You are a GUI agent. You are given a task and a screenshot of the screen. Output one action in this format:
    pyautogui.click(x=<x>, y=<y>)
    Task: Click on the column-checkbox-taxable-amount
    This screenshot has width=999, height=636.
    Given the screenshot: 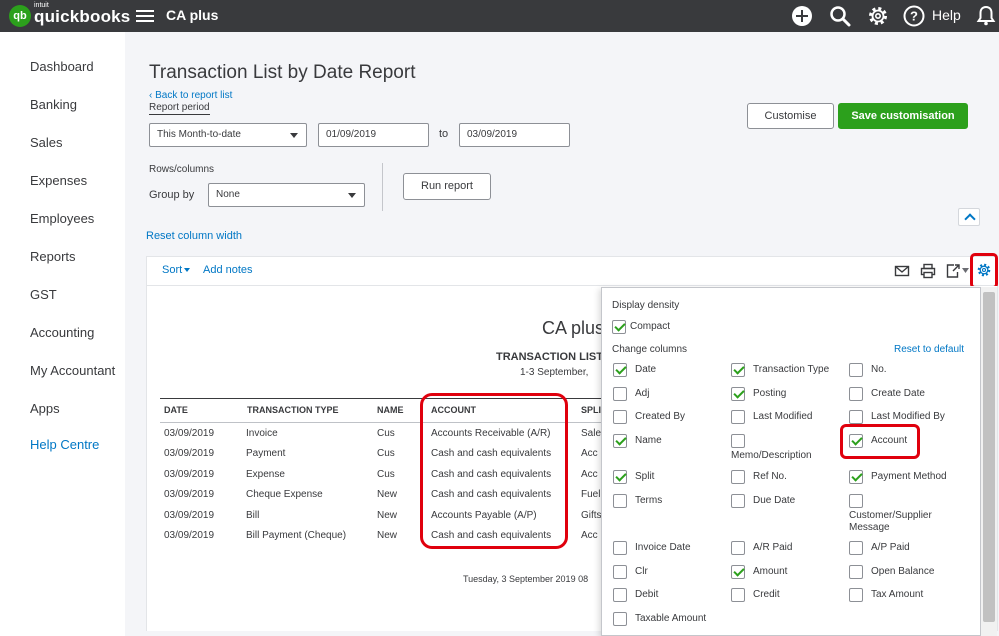 What is the action you would take?
    pyautogui.click(x=620, y=619)
    